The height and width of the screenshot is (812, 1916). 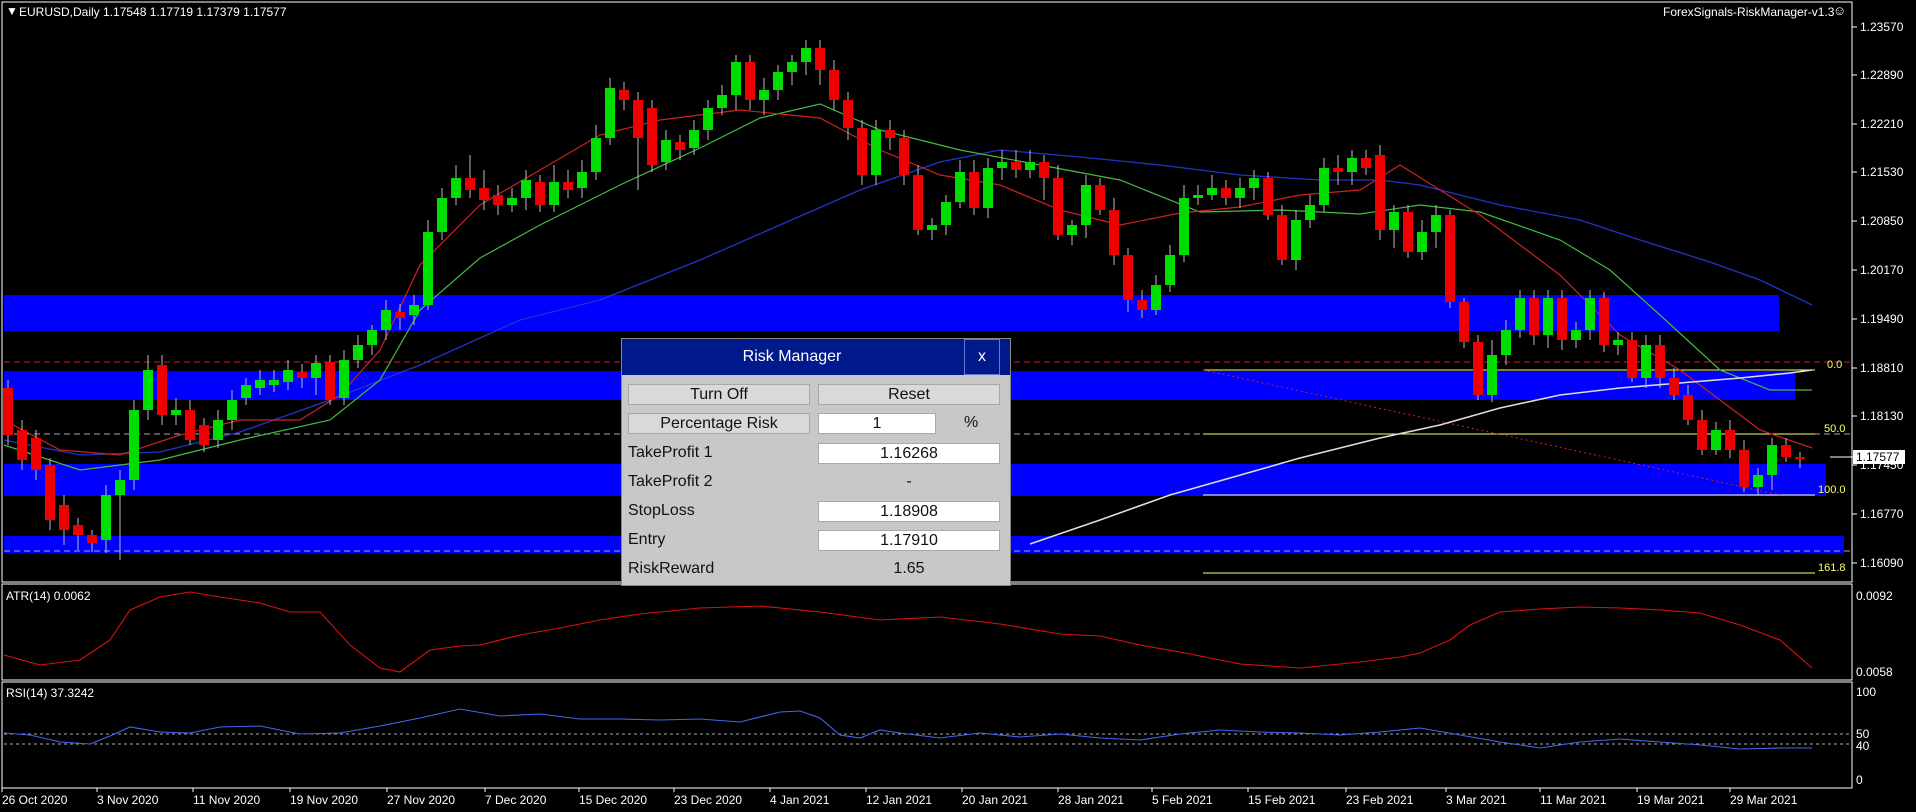 What do you see at coordinates (909, 481) in the screenshot?
I see `takeprofit2-value: -` at bounding box center [909, 481].